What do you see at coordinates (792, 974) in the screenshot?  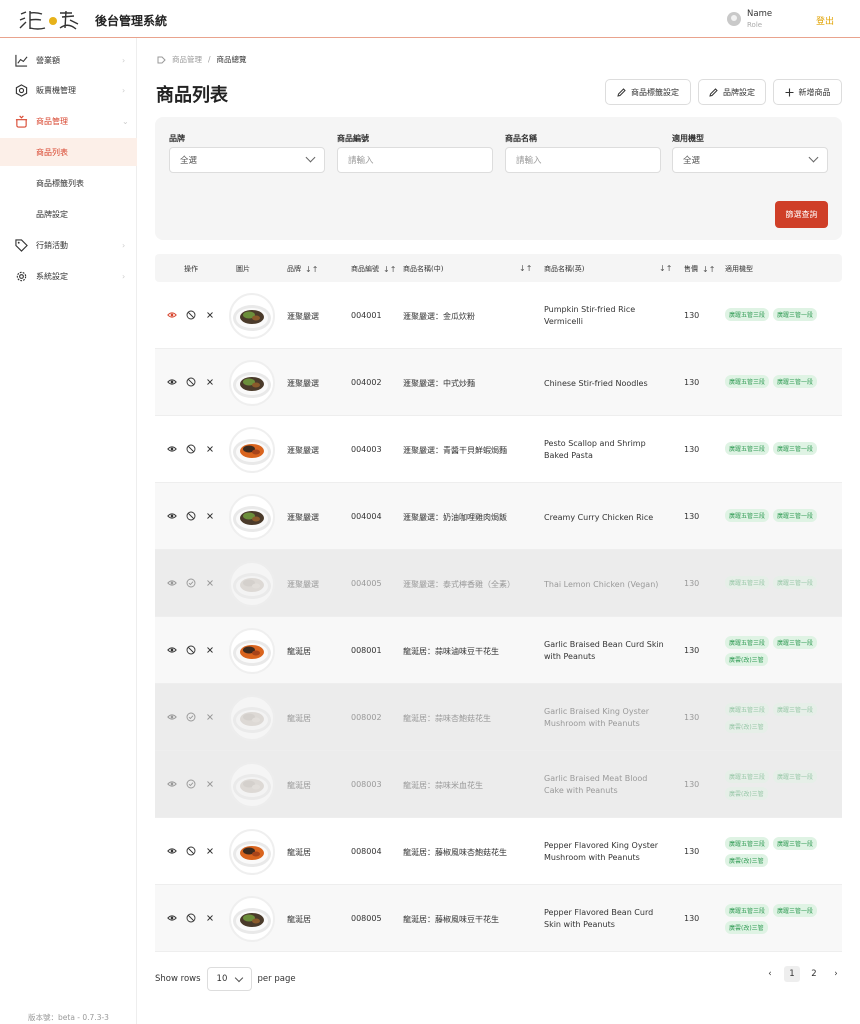 I see `page-button-1: 1` at bounding box center [792, 974].